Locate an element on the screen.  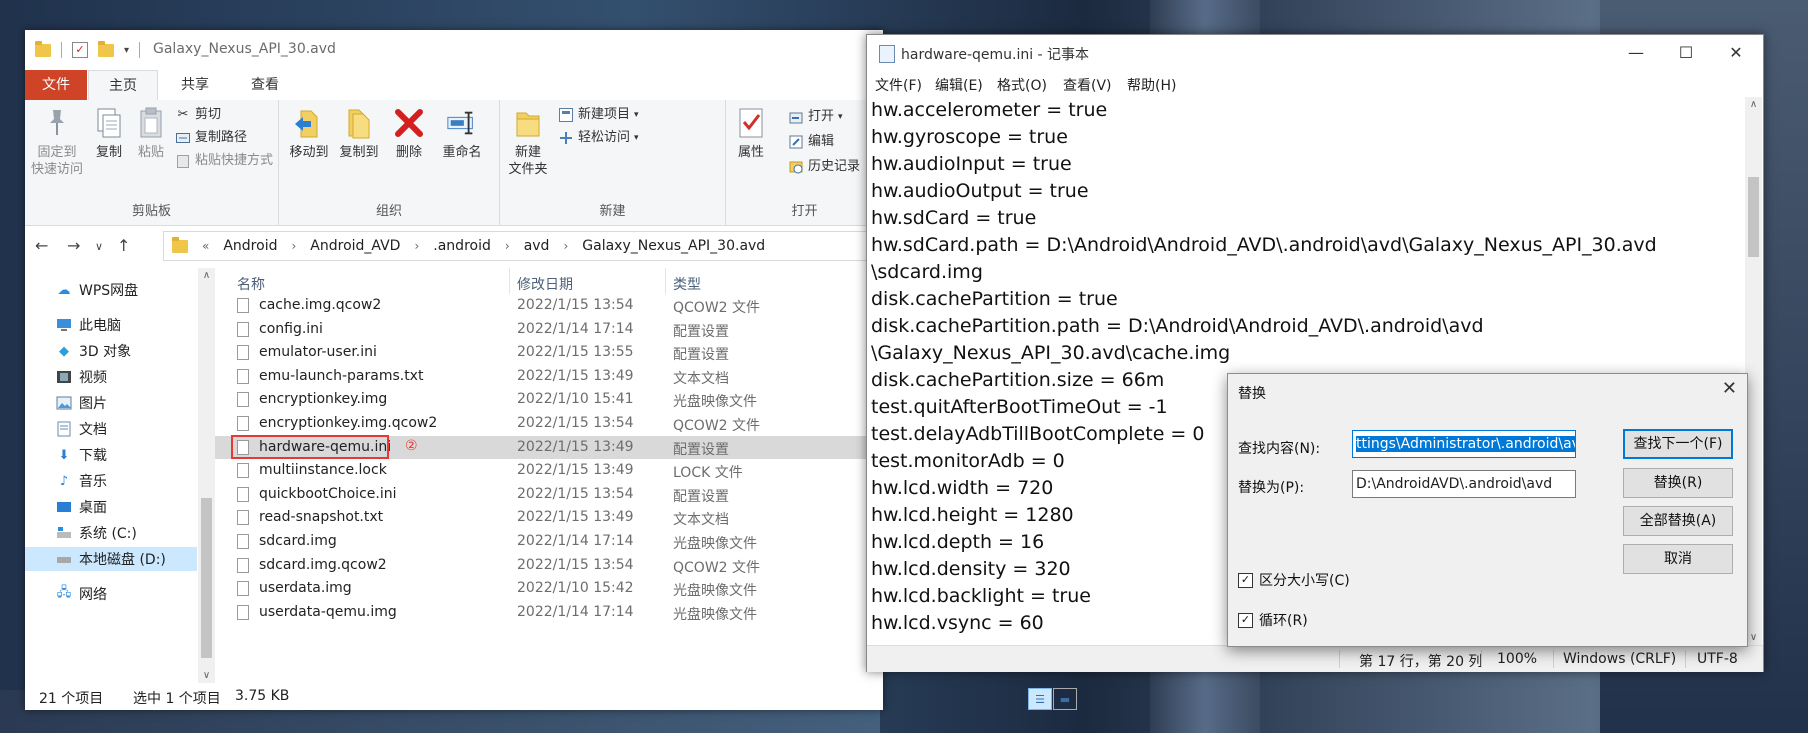
replace-button: 替换(R) is located at coordinates (1678, 483).